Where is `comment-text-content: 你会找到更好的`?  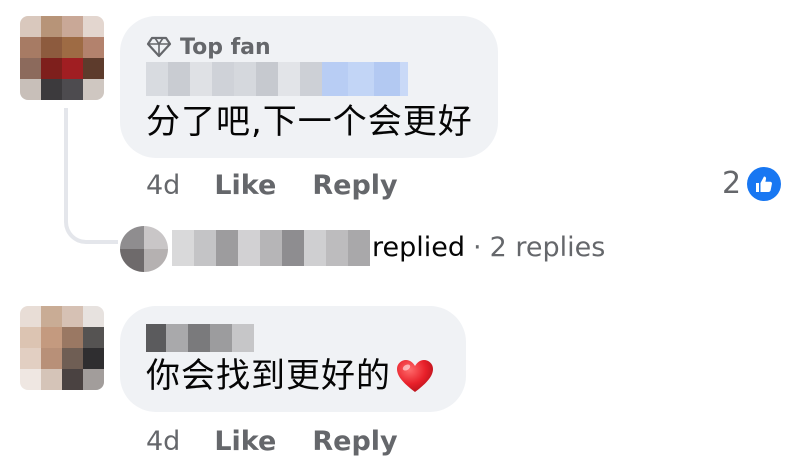 comment-text-content: 你会找到更好的 is located at coordinates (268, 376).